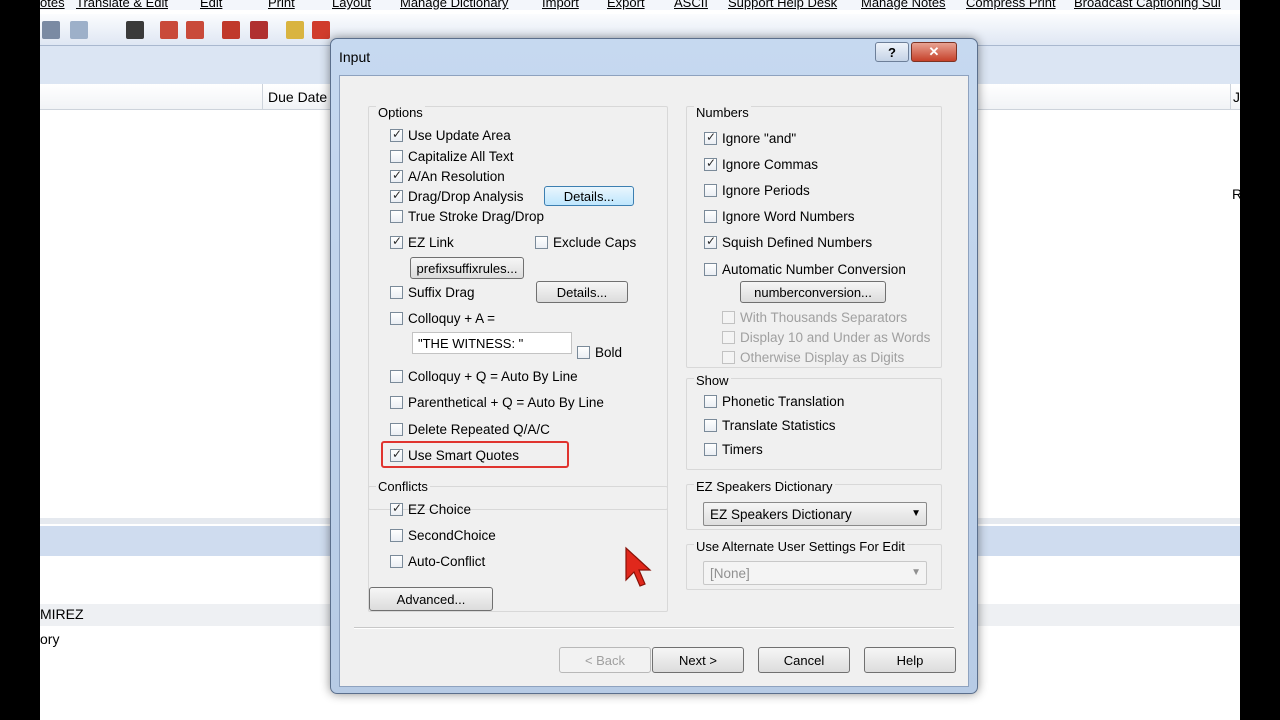 The height and width of the screenshot is (720, 1280). Describe the element at coordinates (122, 5) in the screenshot. I see `menu-translate-edit: Translate & Edit` at that location.